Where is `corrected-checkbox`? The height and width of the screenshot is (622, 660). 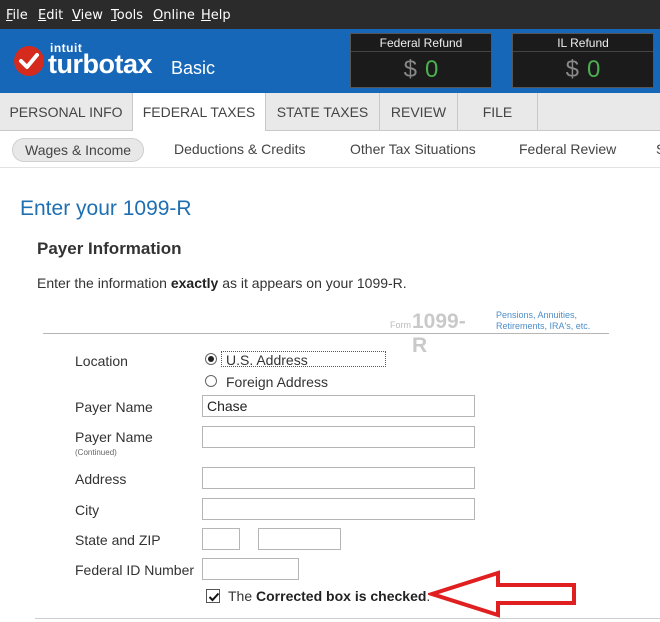 corrected-checkbox is located at coordinates (213, 596).